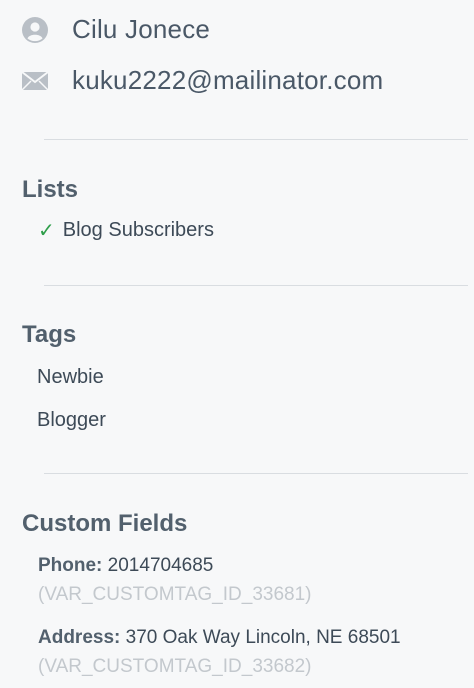 Image resolution: width=474 pixels, height=688 pixels. I want to click on user-icon, so click(35, 30).